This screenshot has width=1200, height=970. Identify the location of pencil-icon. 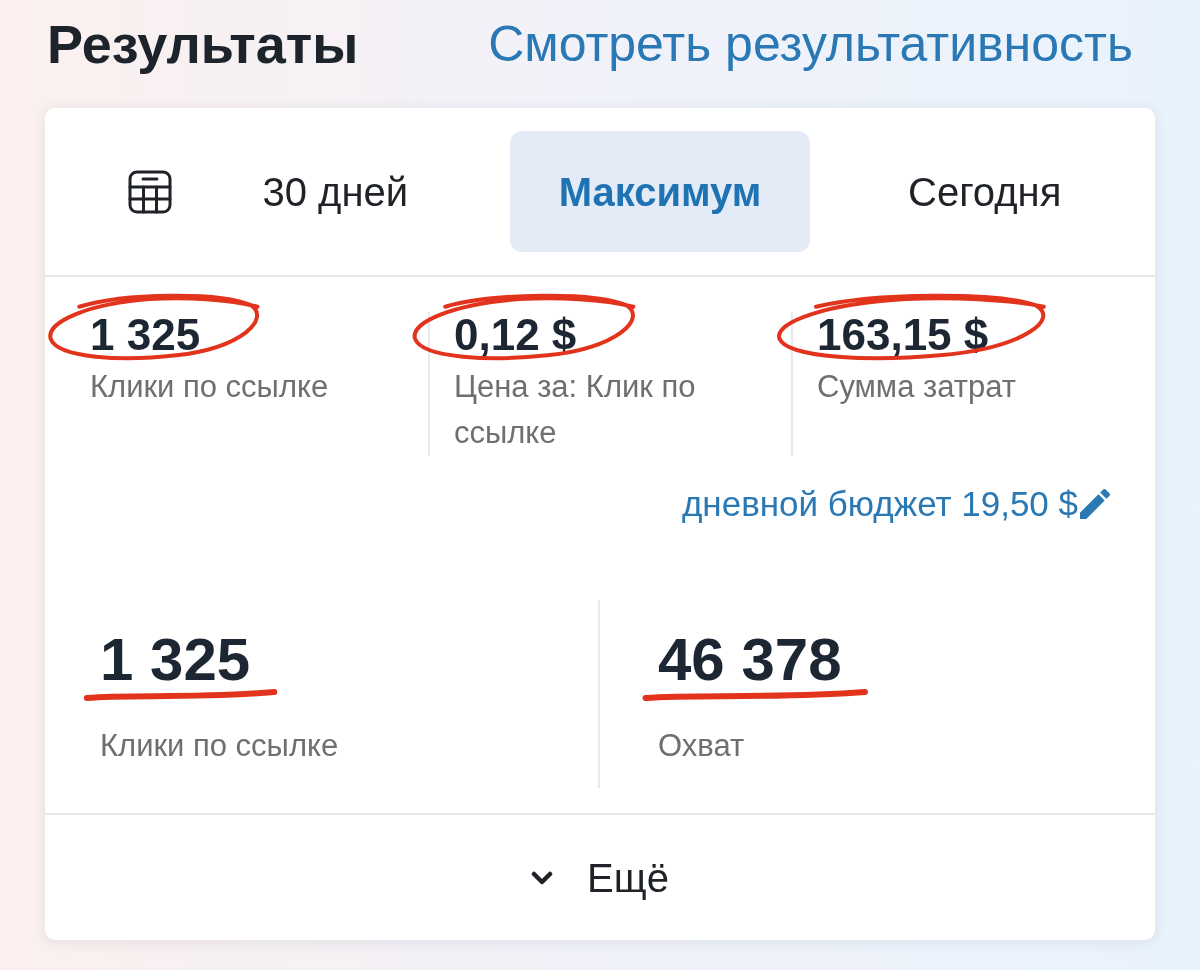
(1095, 504).